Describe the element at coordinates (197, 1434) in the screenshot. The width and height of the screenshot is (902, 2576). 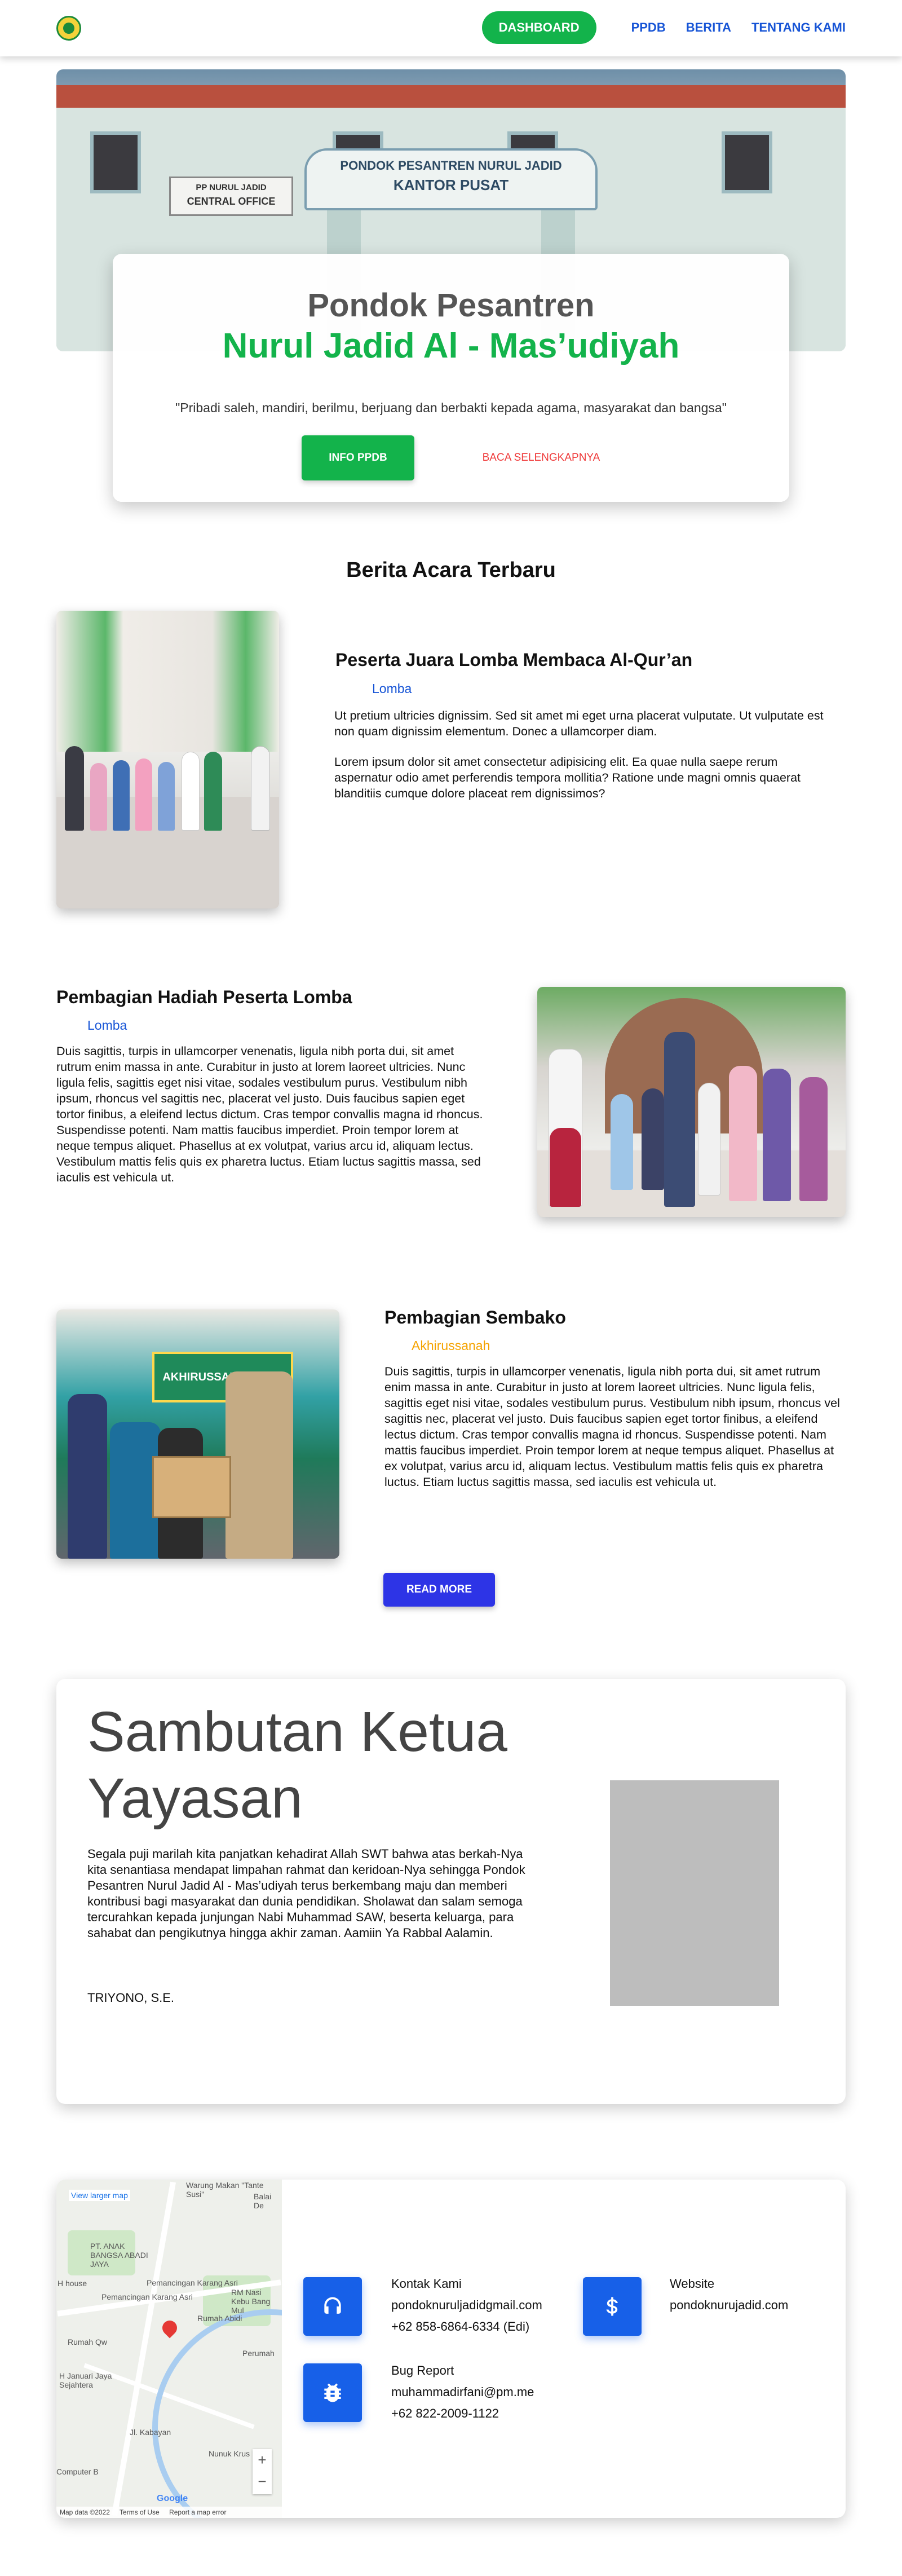
I see `news-image-3: AKHIRUSSANAH KE-2` at that location.